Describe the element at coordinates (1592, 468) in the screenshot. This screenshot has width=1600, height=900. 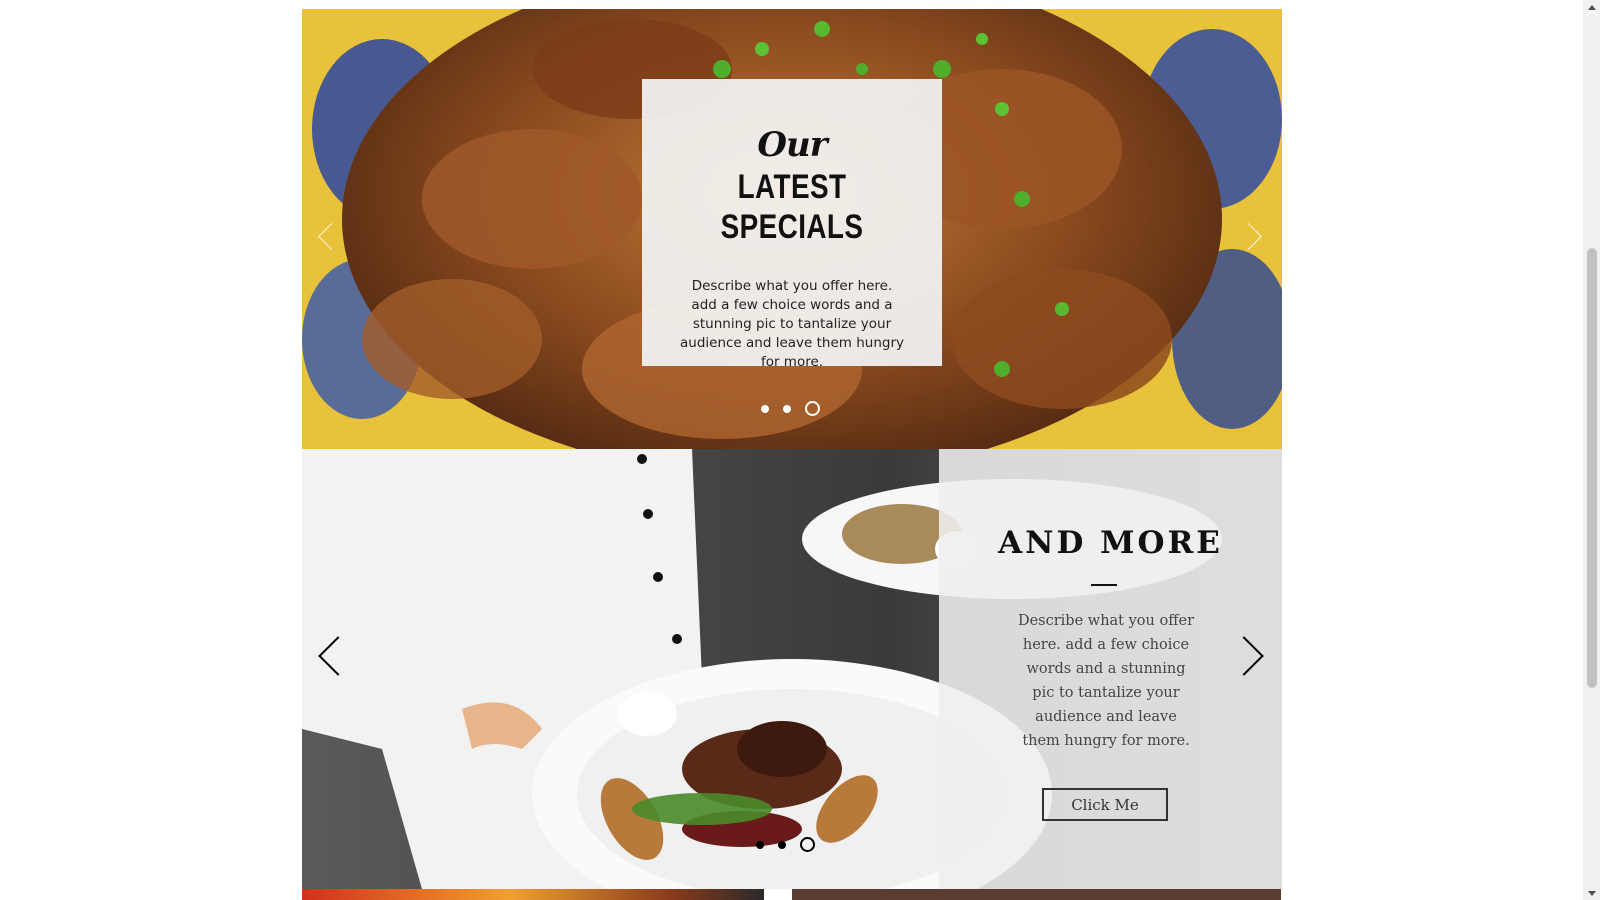
I see `scrollbar-thumb` at that location.